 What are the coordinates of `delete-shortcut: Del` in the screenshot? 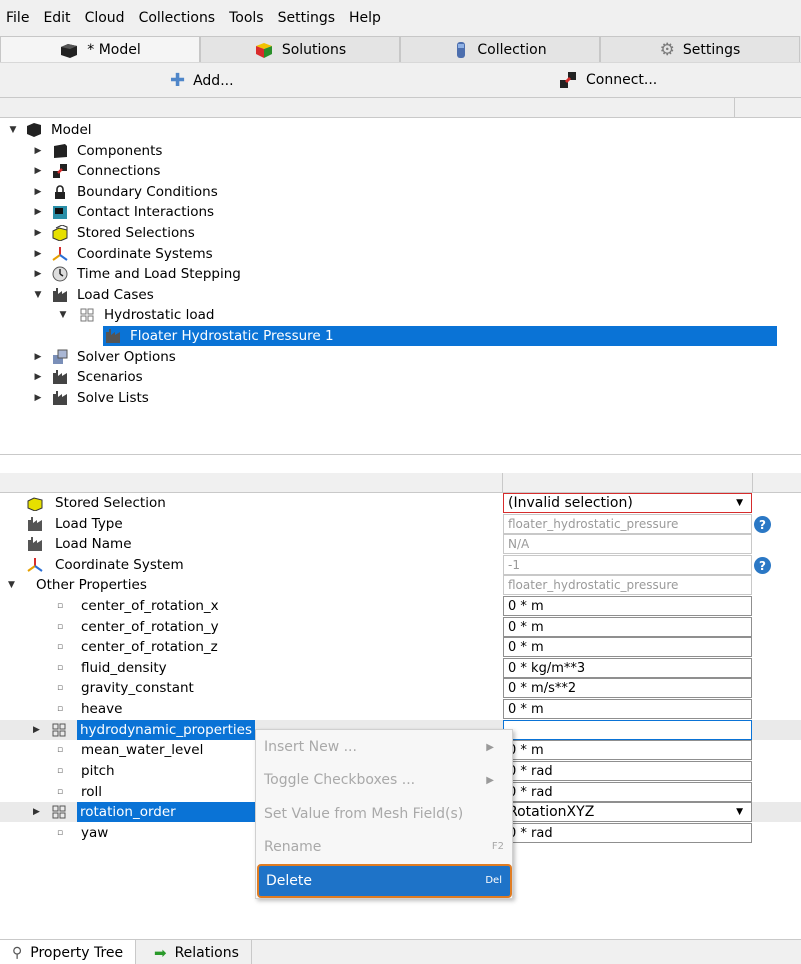 It's located at (493, 880).